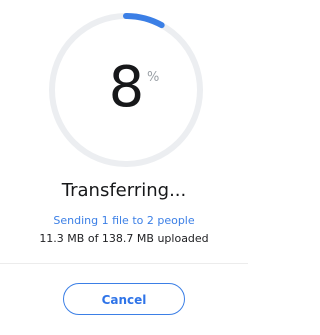 Image resolution: width=320 pixels, height=335 pixels. Describe the element at coordinates (124, 238) in the screenshot. I see `upload-size-text: 11.3 MB of 138.7 MB uploaded` at that location.